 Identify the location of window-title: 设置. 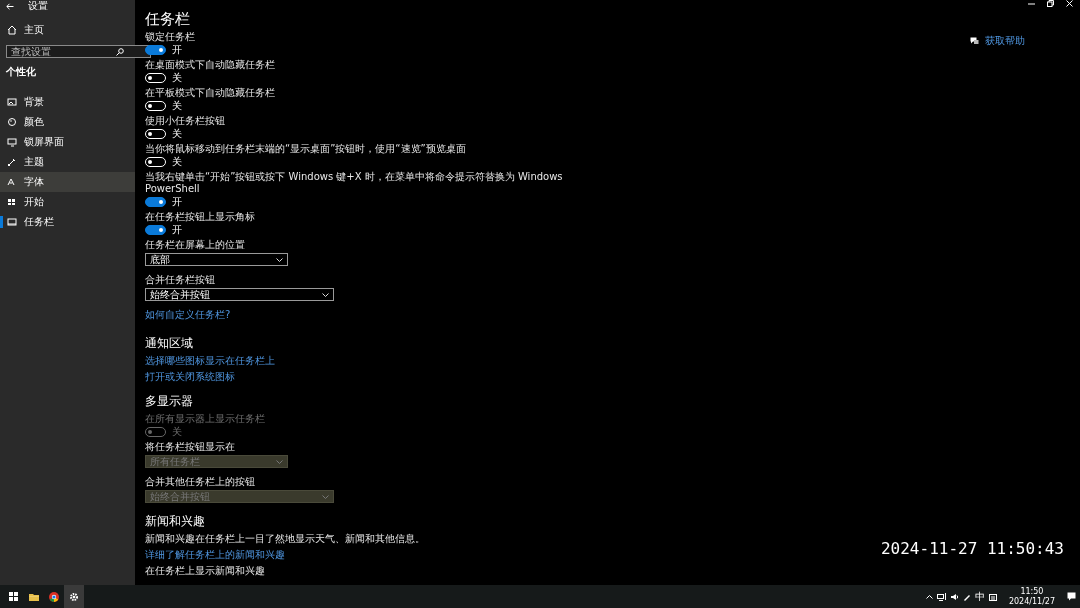
(38, 6).